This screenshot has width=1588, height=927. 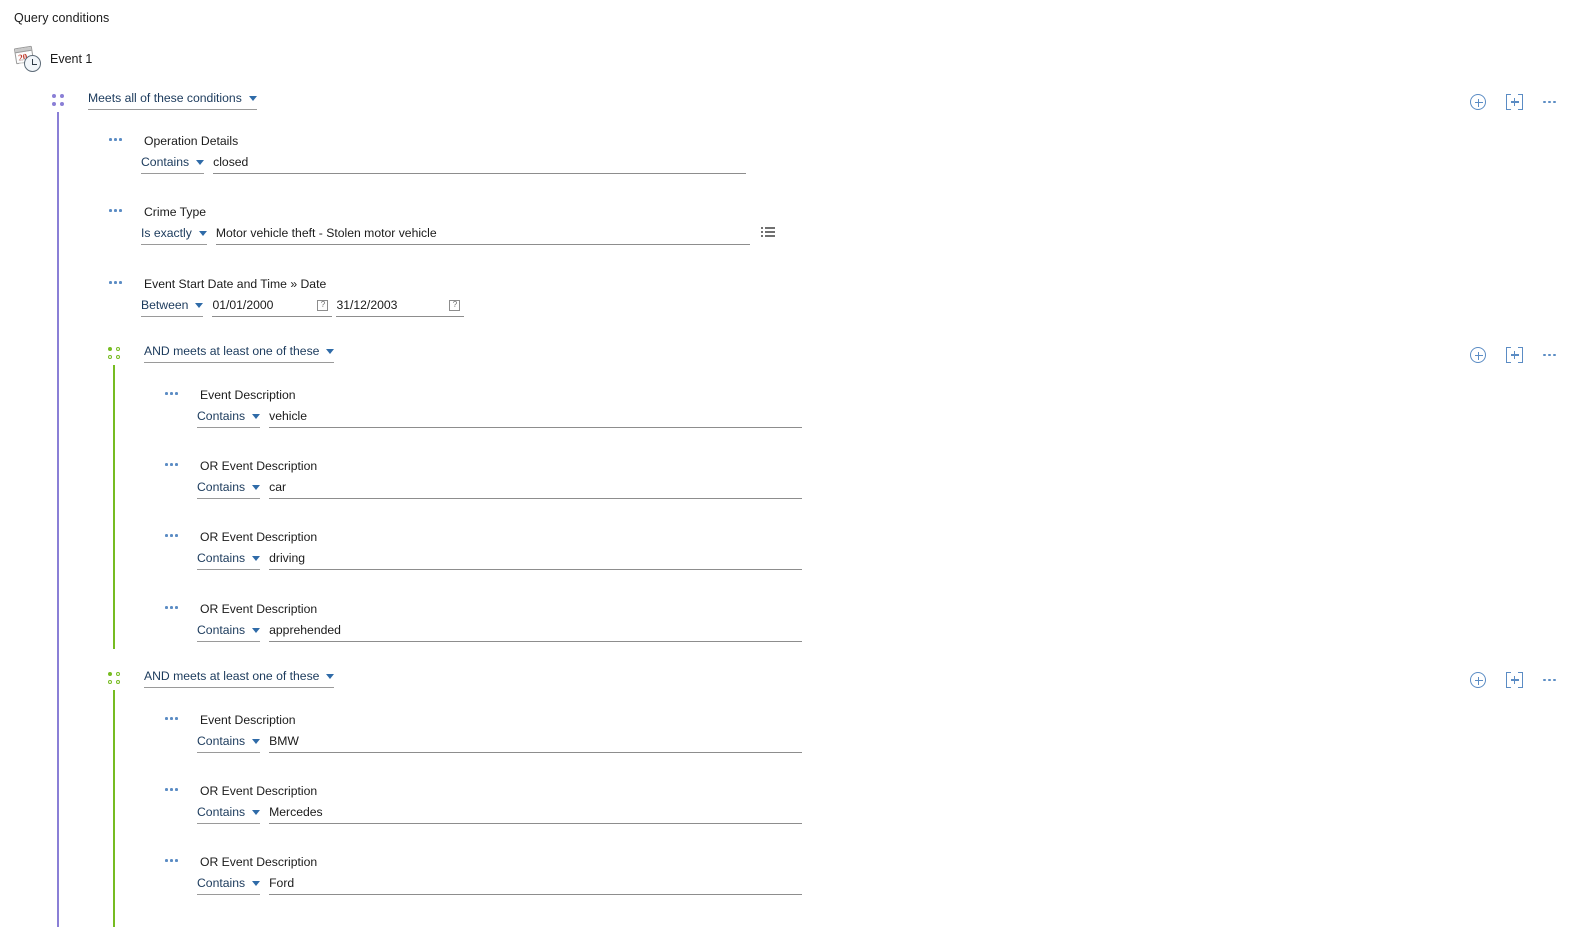 What do you see at coordinates (166, 233) in the screenshot?
I see `condition-operator-label: Is exactly` at bounding box center [166, 233].